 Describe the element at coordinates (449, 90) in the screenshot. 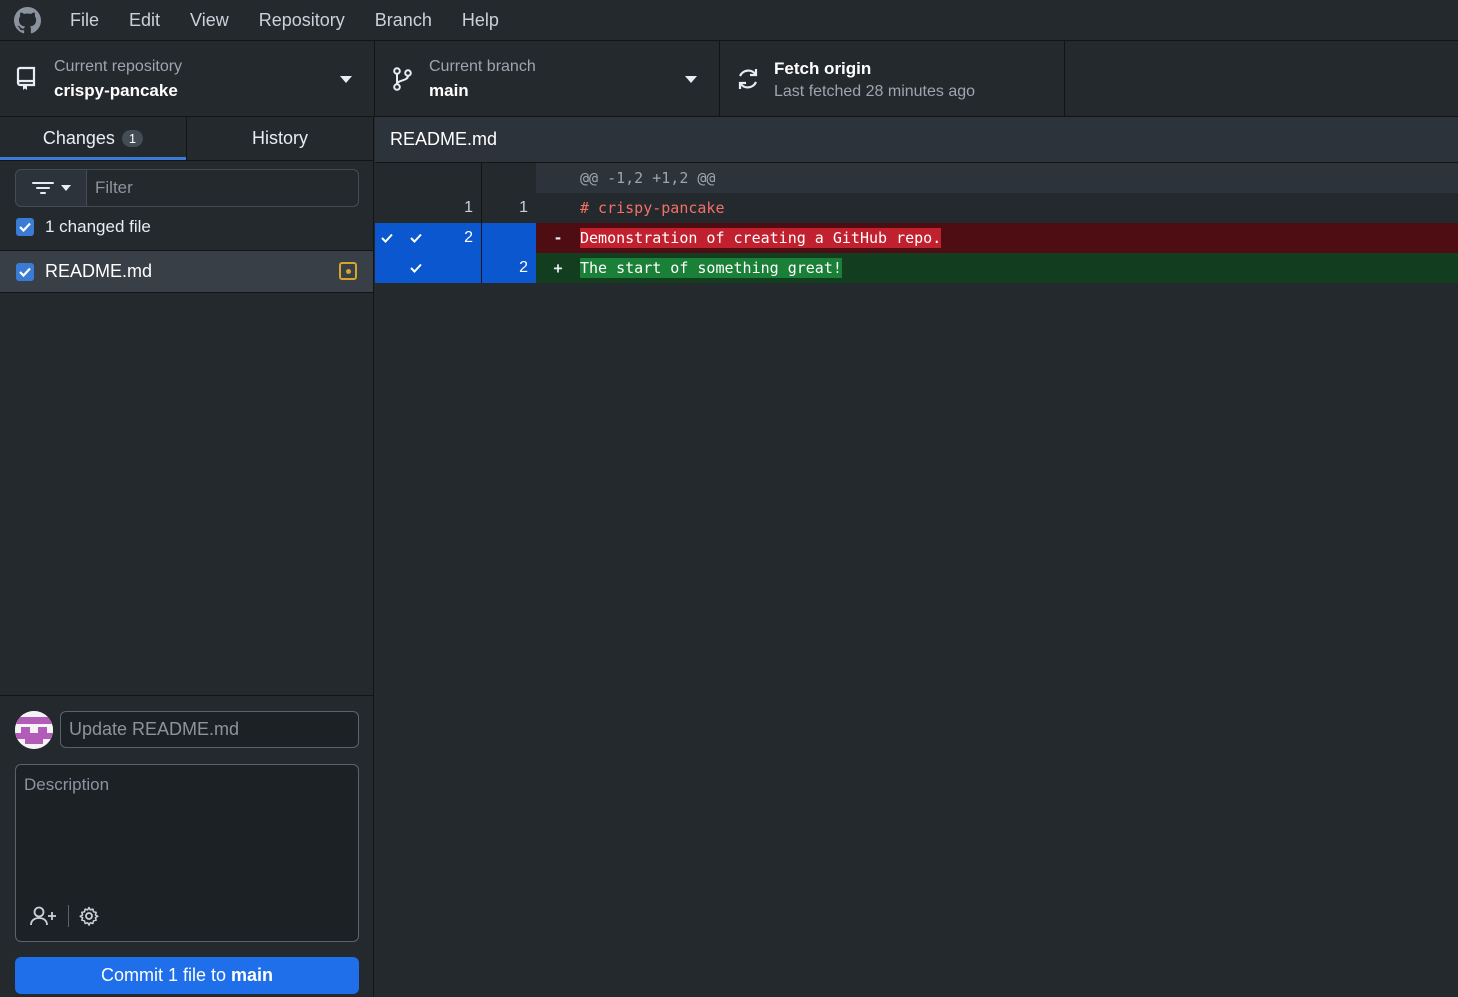

I see `branch-name: main` at that location.